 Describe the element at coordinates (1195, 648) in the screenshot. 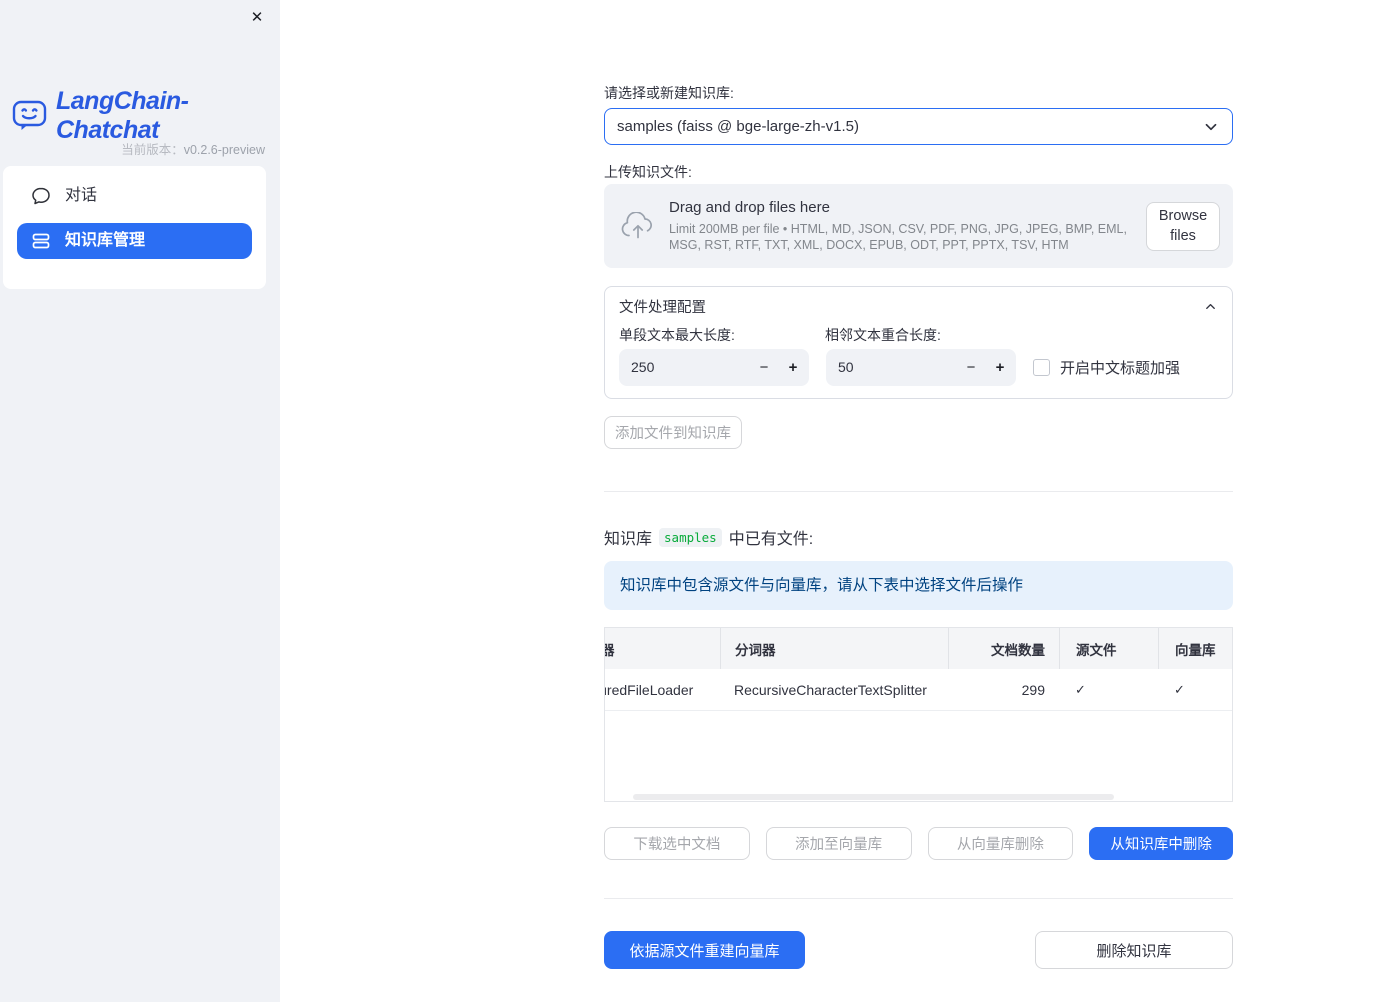

I see `table-header-vector-store: 向量库` at that location.